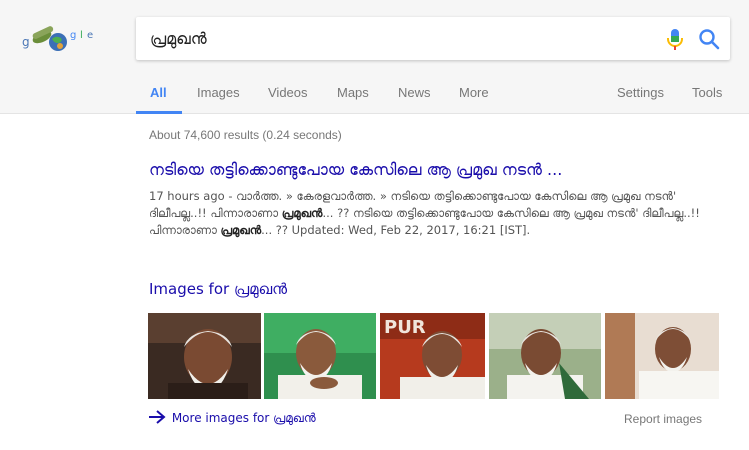  I want to click on tab-tools: Tools, so click(707, 92).